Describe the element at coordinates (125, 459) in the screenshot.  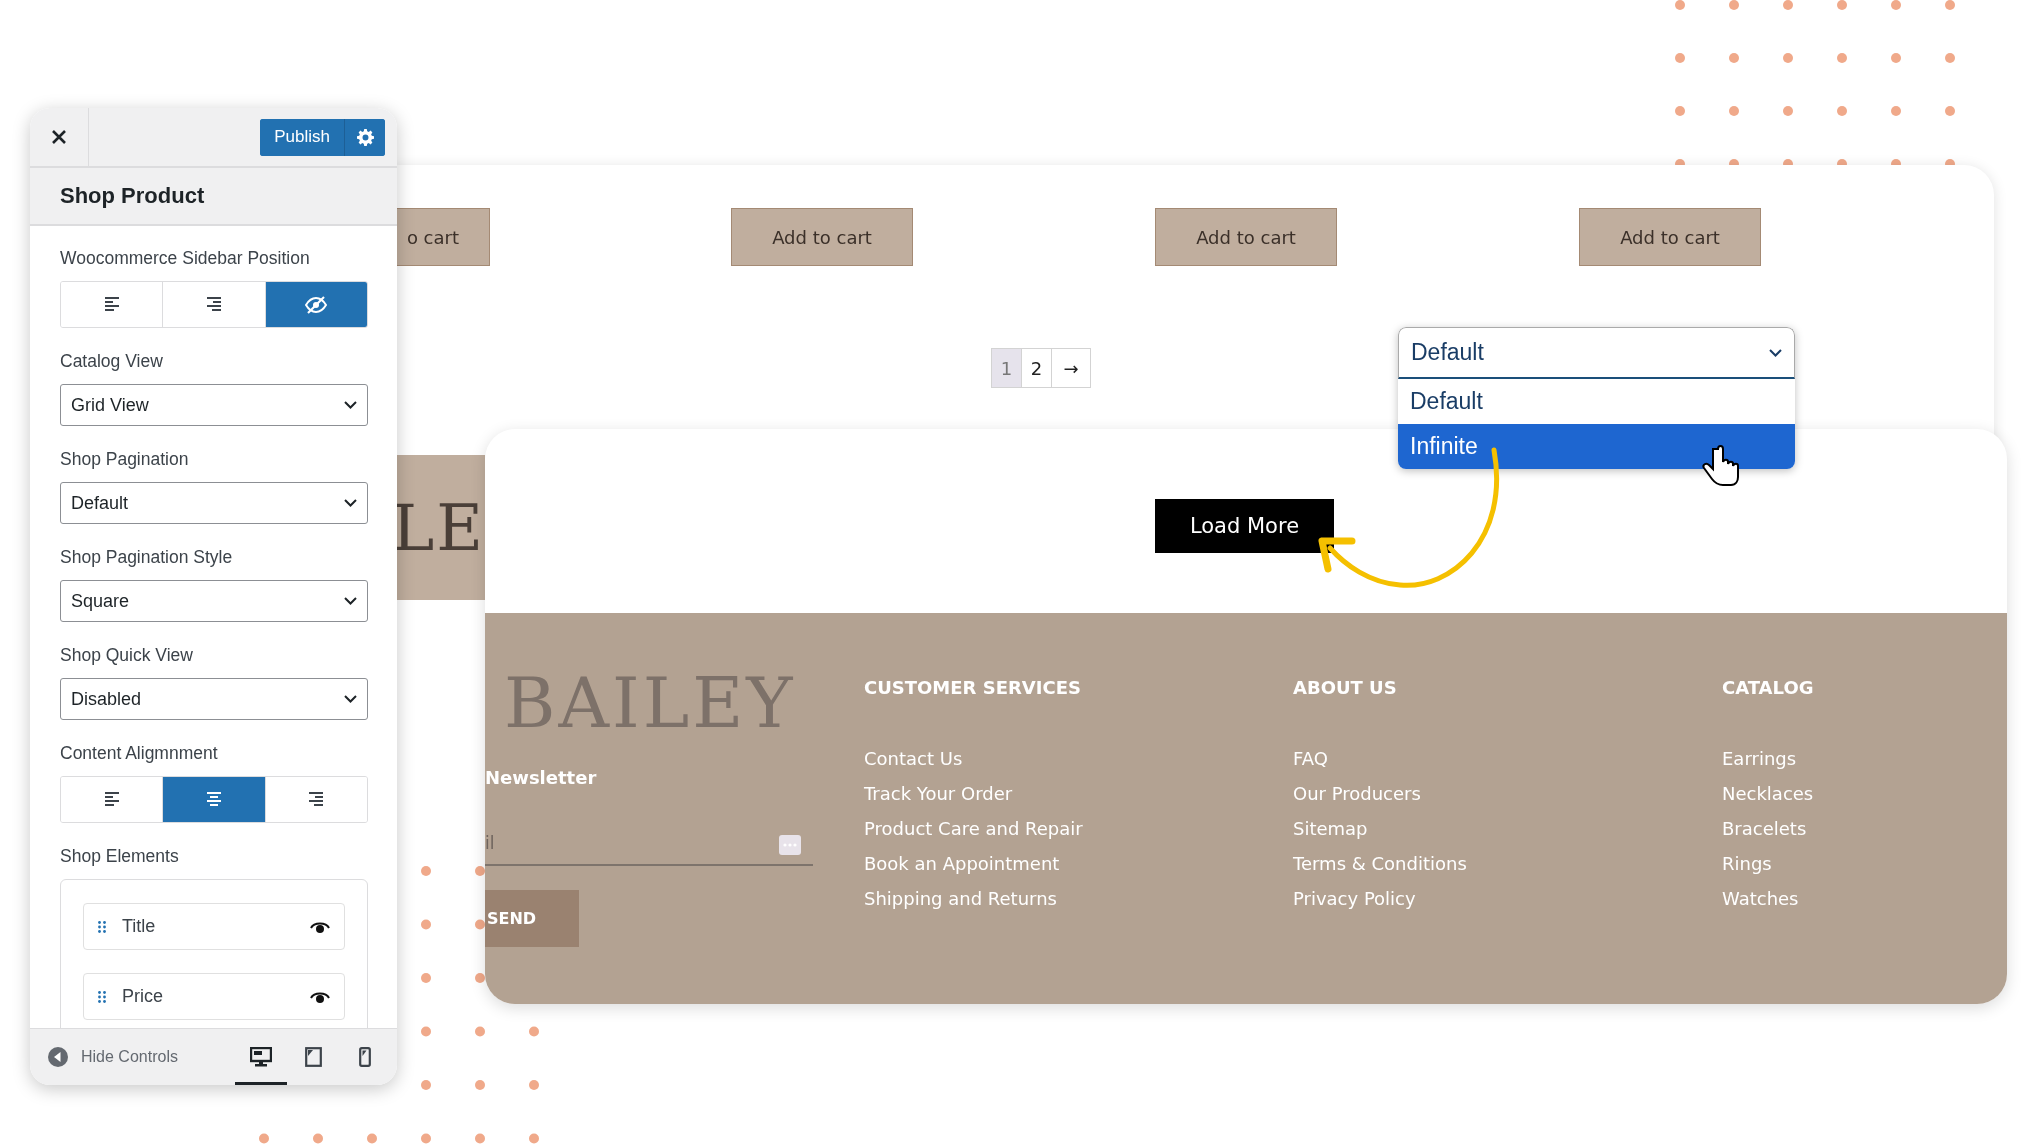
I see `control-label: Shop Pagination` at that location.